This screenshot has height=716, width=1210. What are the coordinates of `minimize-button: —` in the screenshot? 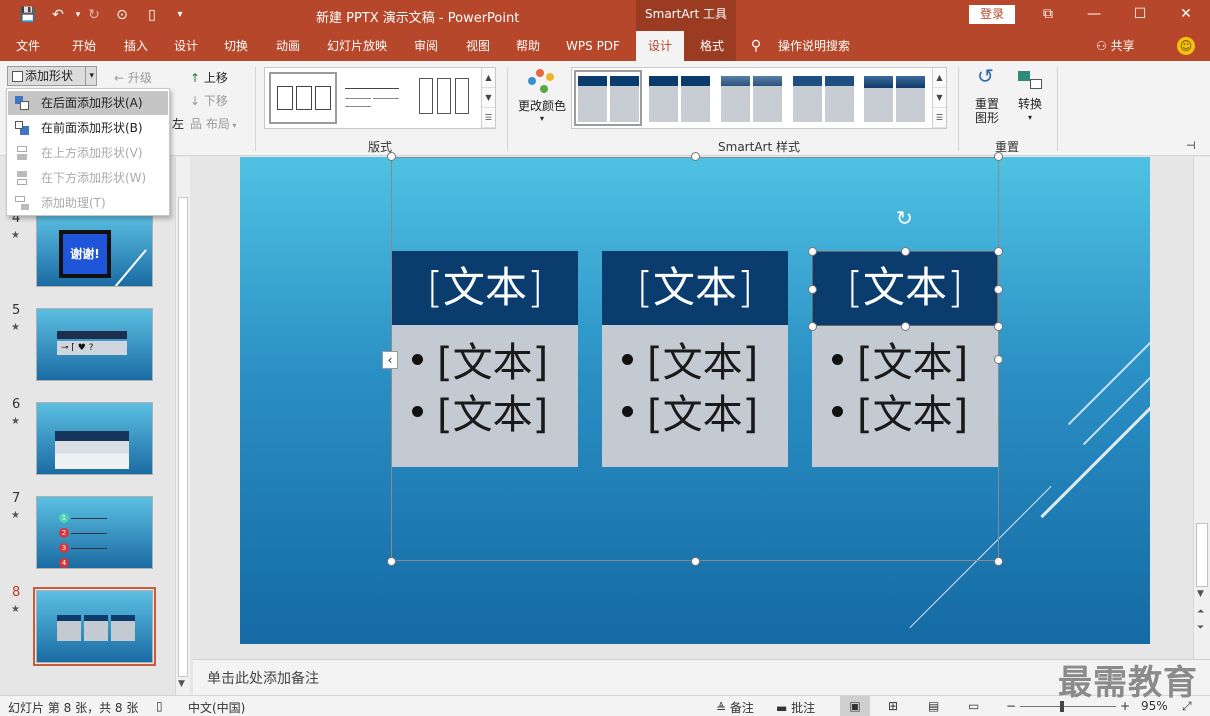 It's located at (1094, 15).